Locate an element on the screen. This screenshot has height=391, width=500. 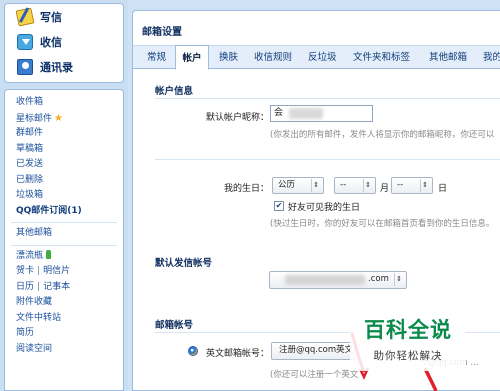
birthday-hint: (快过生日时，你的好友可以在邮箱首页看到你的生日信息。 is located at coordinates (382, 224).